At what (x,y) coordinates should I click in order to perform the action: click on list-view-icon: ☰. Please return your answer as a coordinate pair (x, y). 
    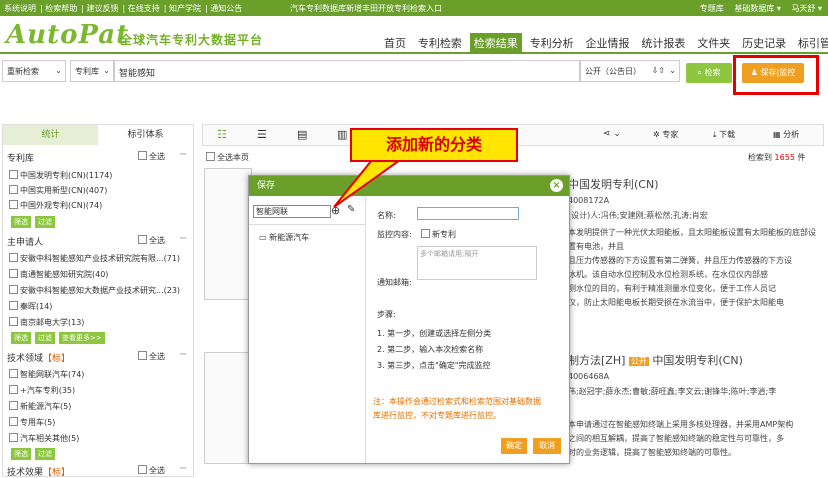
    Looking at the image, I should click on (262, 134).